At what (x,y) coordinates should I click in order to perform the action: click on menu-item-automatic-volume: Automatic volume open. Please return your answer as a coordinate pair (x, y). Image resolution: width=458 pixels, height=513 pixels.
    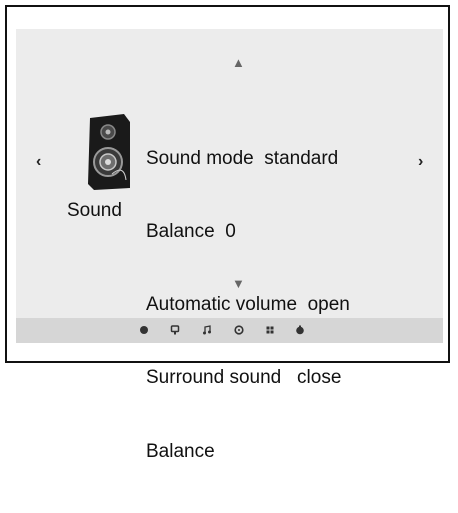
    Looking at the image, I should click on (248, 305).